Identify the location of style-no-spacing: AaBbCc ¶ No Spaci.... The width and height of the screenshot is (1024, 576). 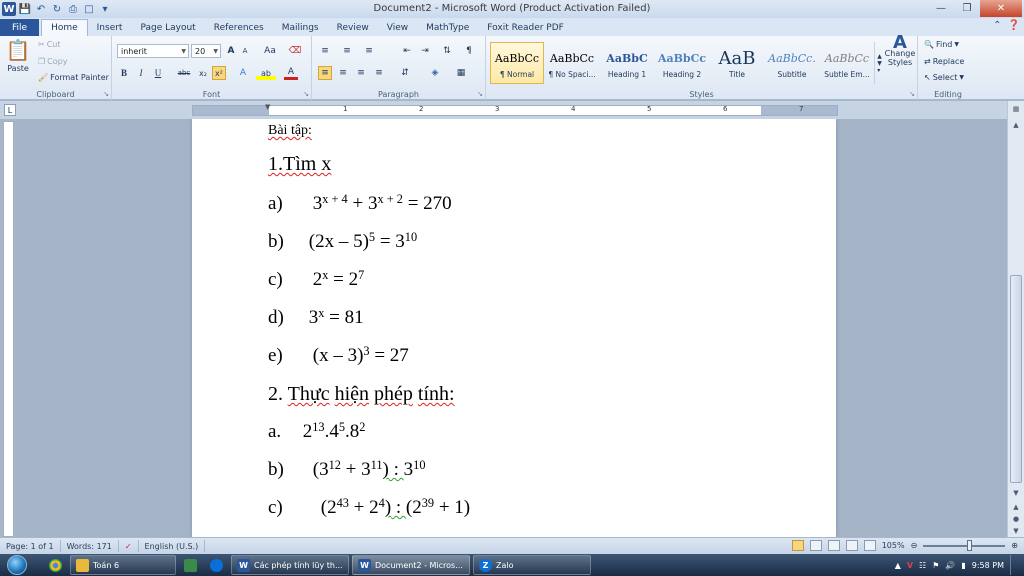
(572, 63).